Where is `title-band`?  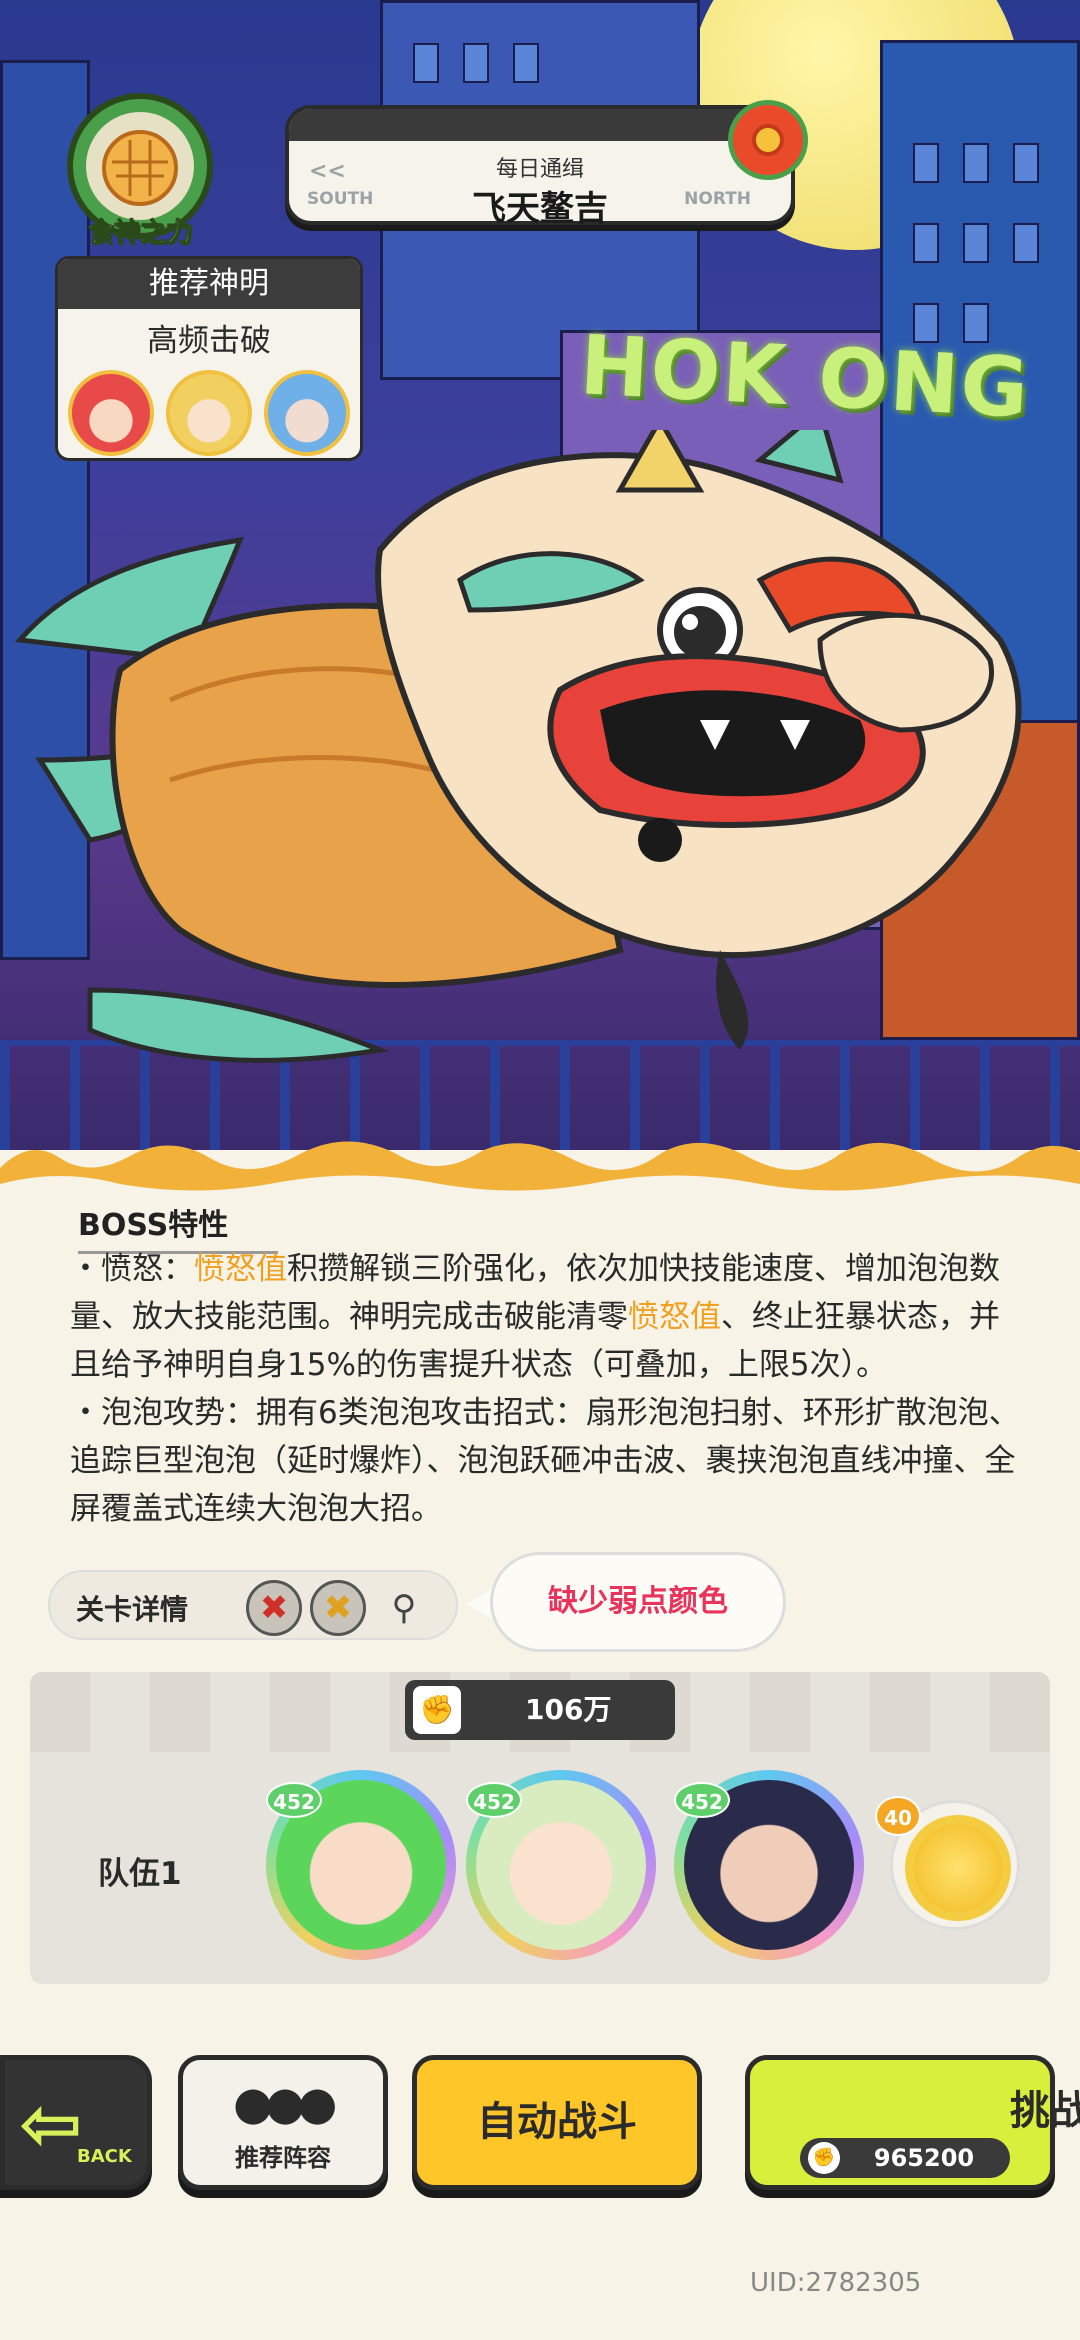
title-band is located at coordinates (540, 125).